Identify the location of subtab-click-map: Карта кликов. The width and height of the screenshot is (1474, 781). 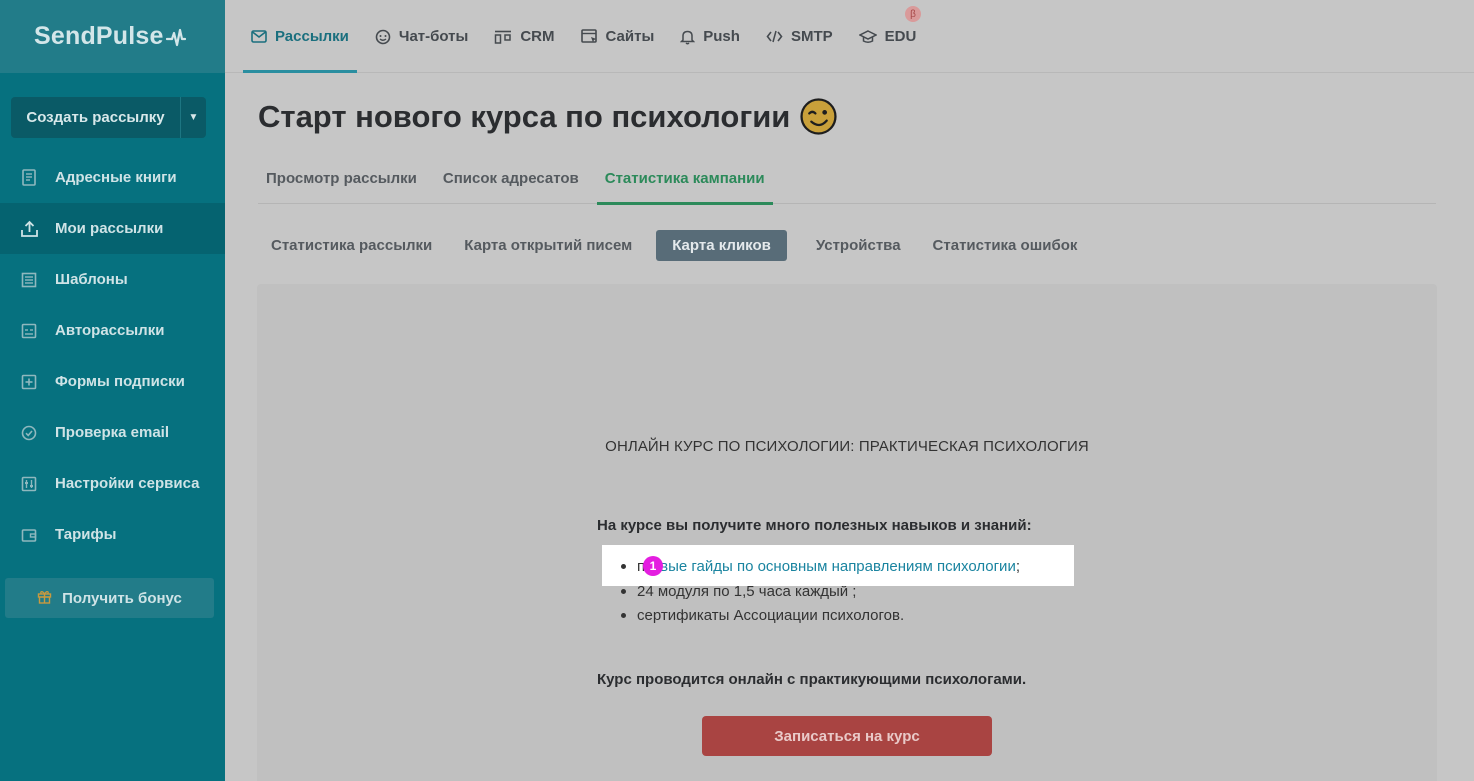
(721, 245).